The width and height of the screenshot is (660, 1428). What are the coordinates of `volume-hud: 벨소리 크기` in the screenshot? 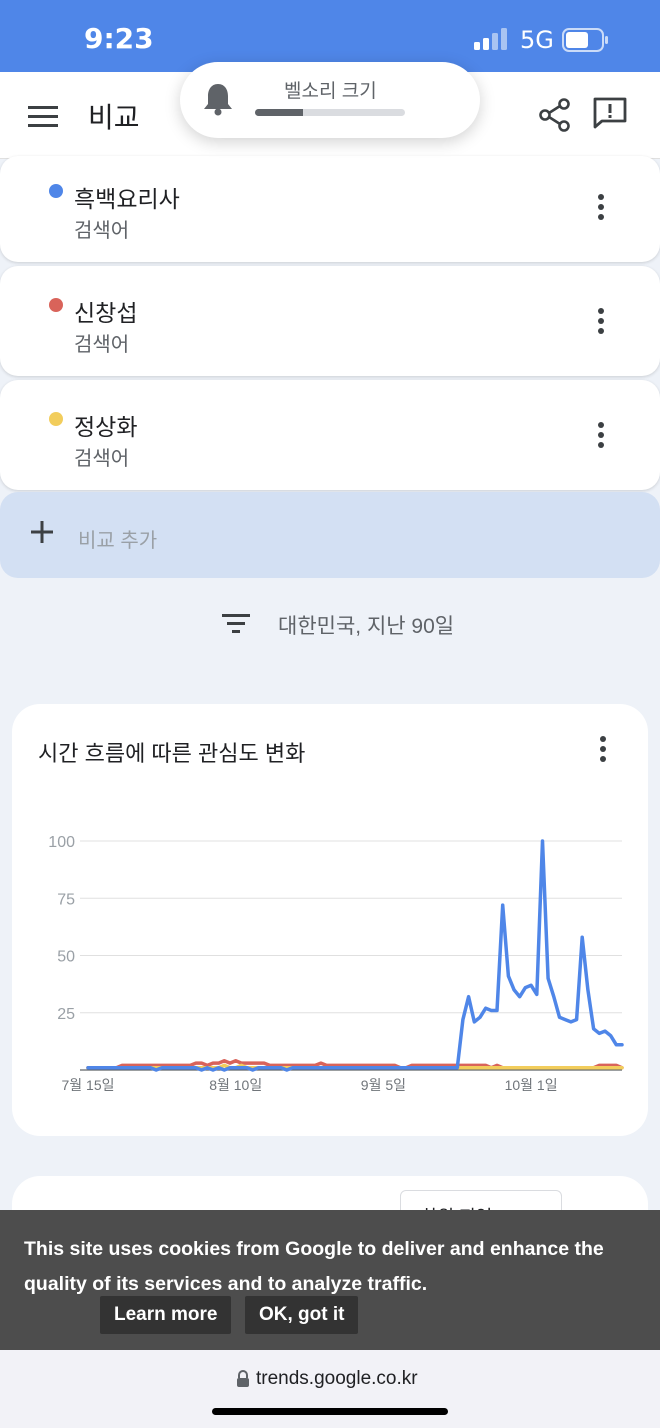 It's located at (330, 100).